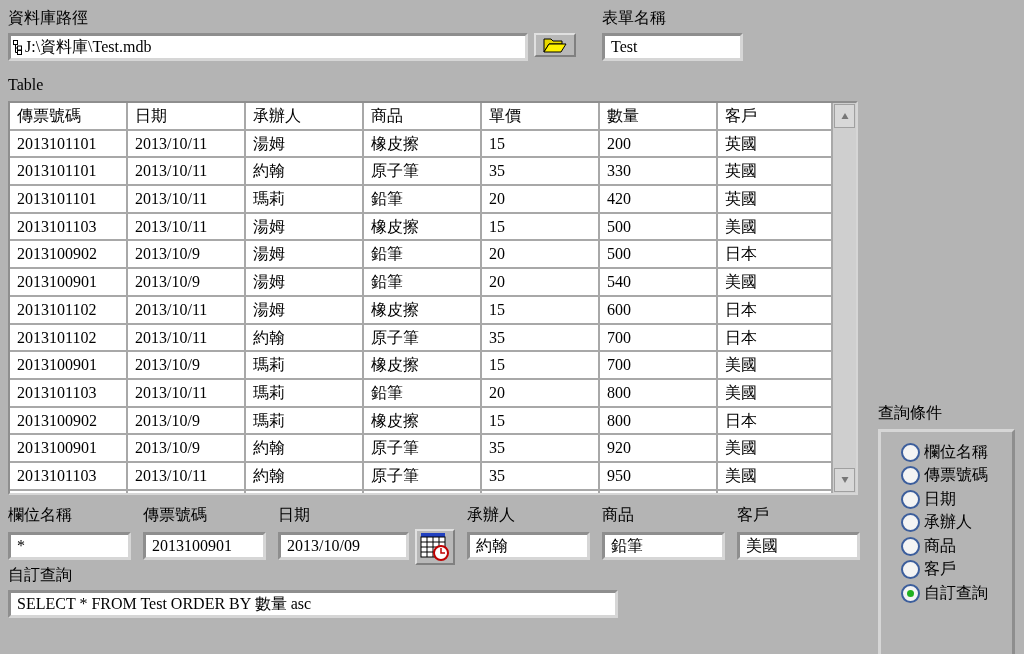 The height and width of the screenshot is (654, 1024). Describe the element at coordinates (956, 592) in the screenshot. I see `option-label: 自訂查詢` at that location.